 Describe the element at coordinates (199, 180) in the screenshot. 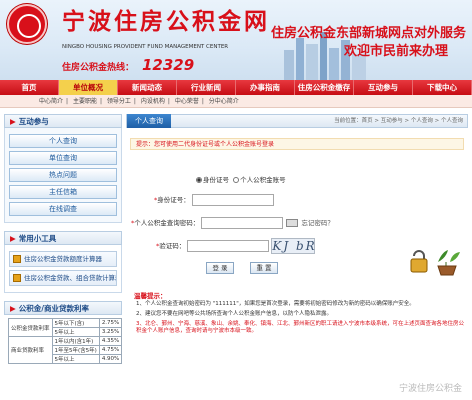

I see `radio-id-card` at that location.